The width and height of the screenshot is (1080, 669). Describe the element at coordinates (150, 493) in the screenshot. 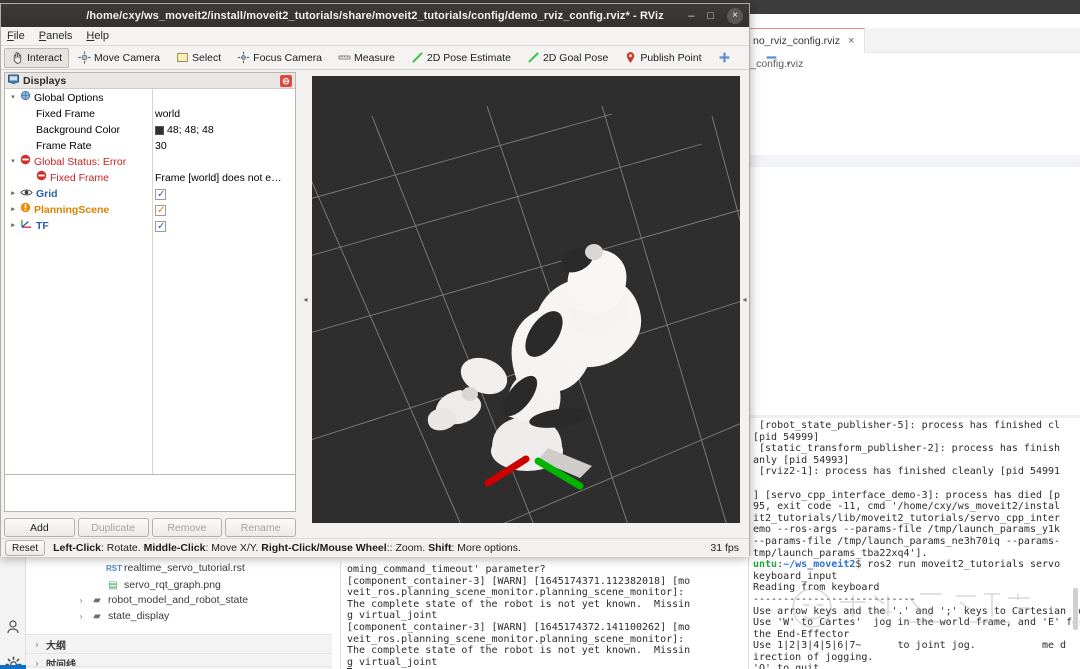

I see `displays-description-box` at that location.